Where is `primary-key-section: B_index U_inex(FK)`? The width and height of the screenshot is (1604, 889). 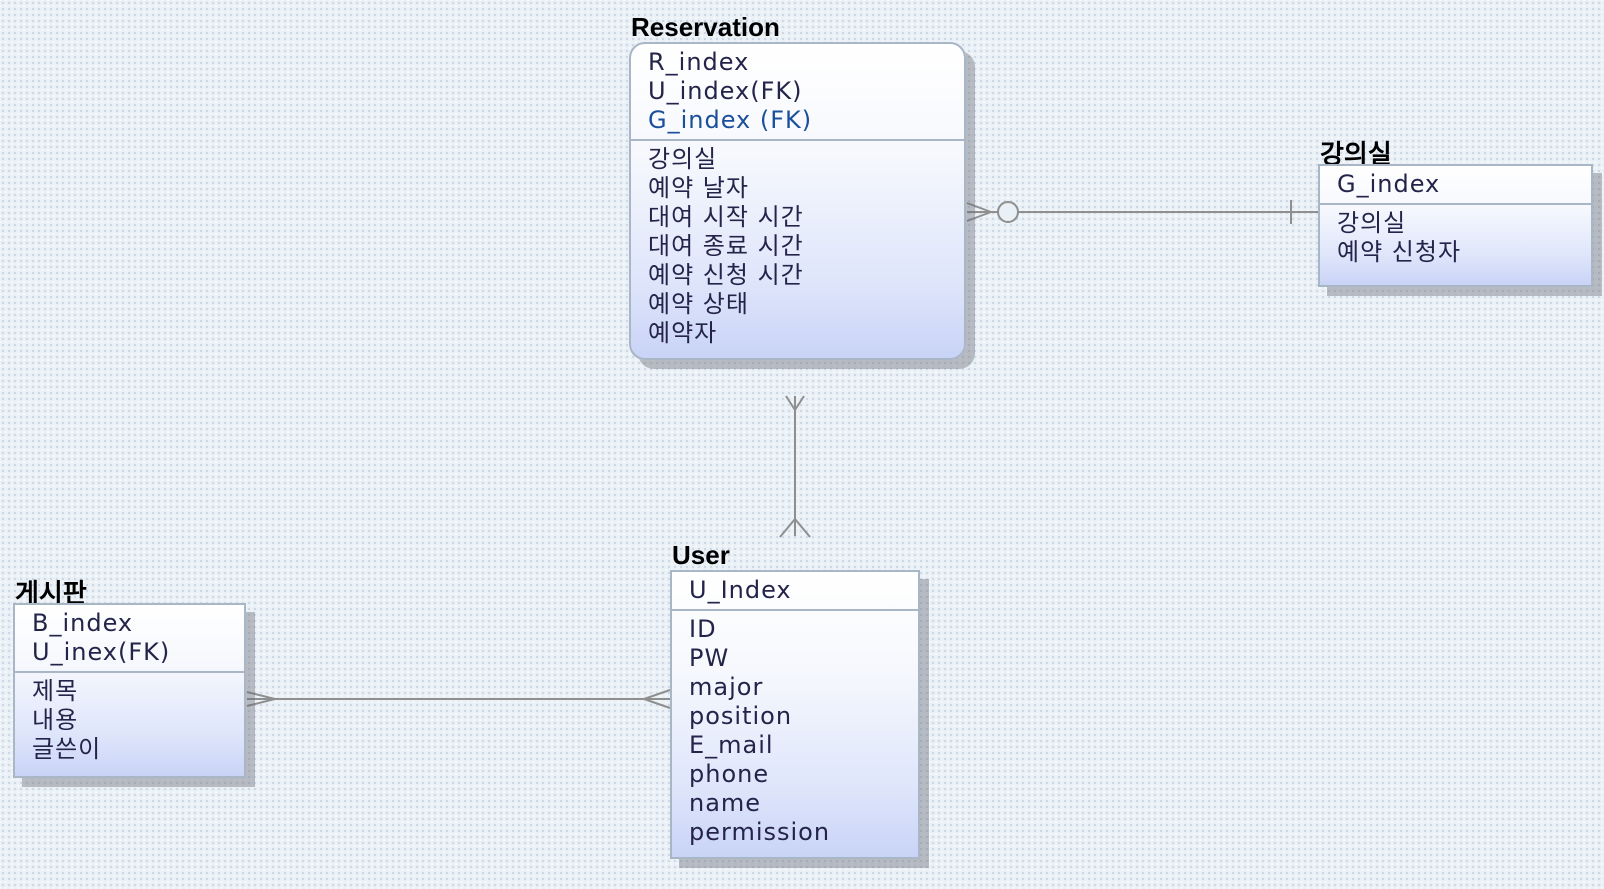
primary-key-section: B_index U_inex(FK) is located at coordinates (129, 639).